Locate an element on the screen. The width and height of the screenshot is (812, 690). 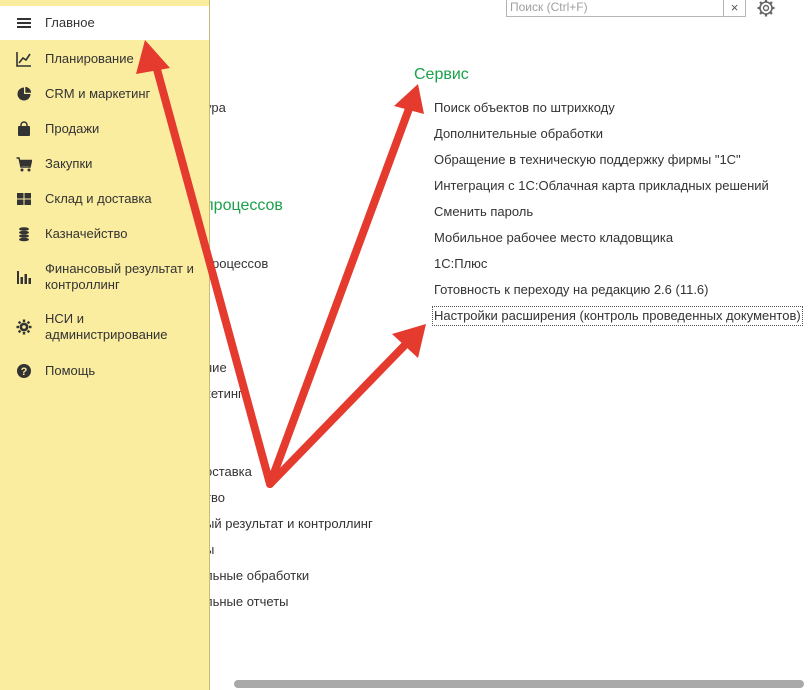
hamburger-icon is located at coordinates (24, 23).